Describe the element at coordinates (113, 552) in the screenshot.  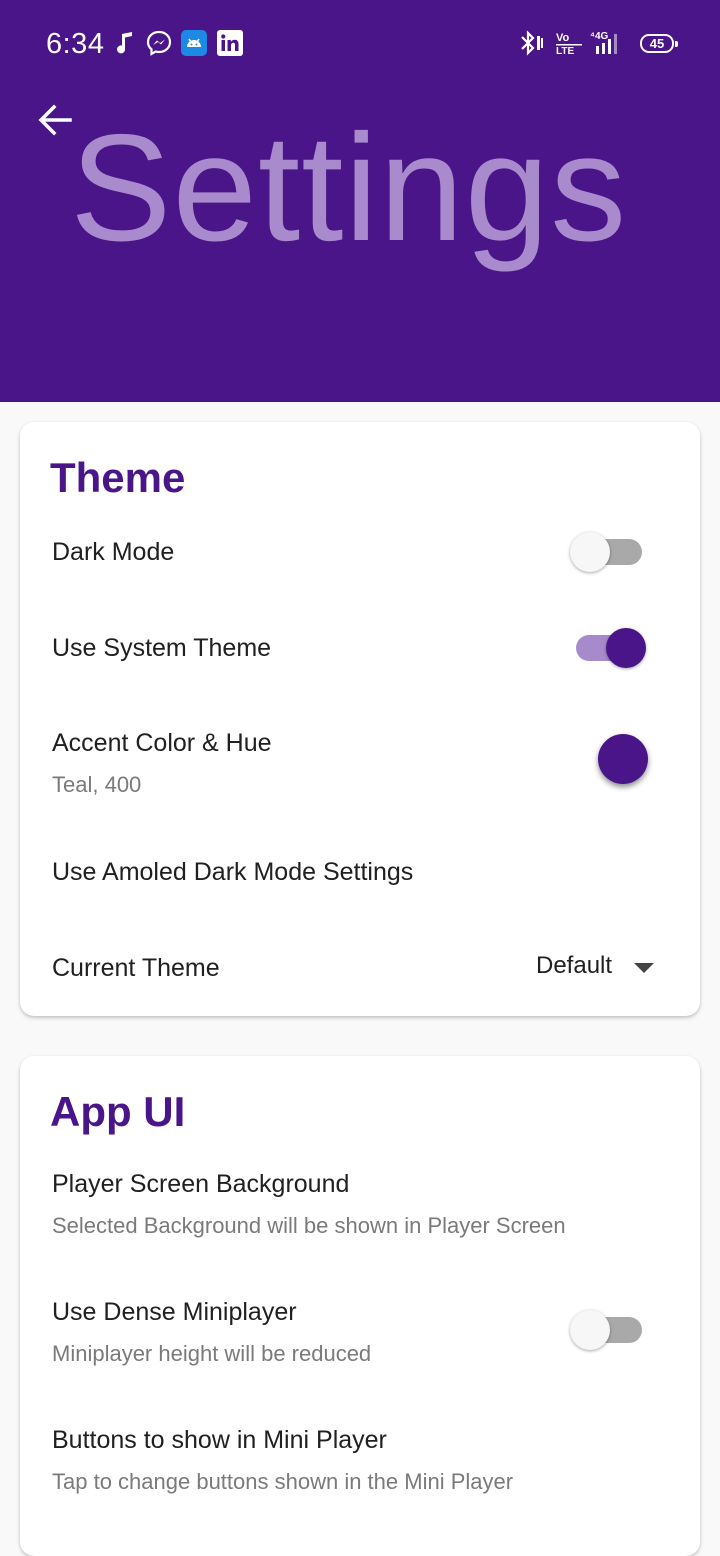
I see `dark-mode-label: Dark Mode` at that location.